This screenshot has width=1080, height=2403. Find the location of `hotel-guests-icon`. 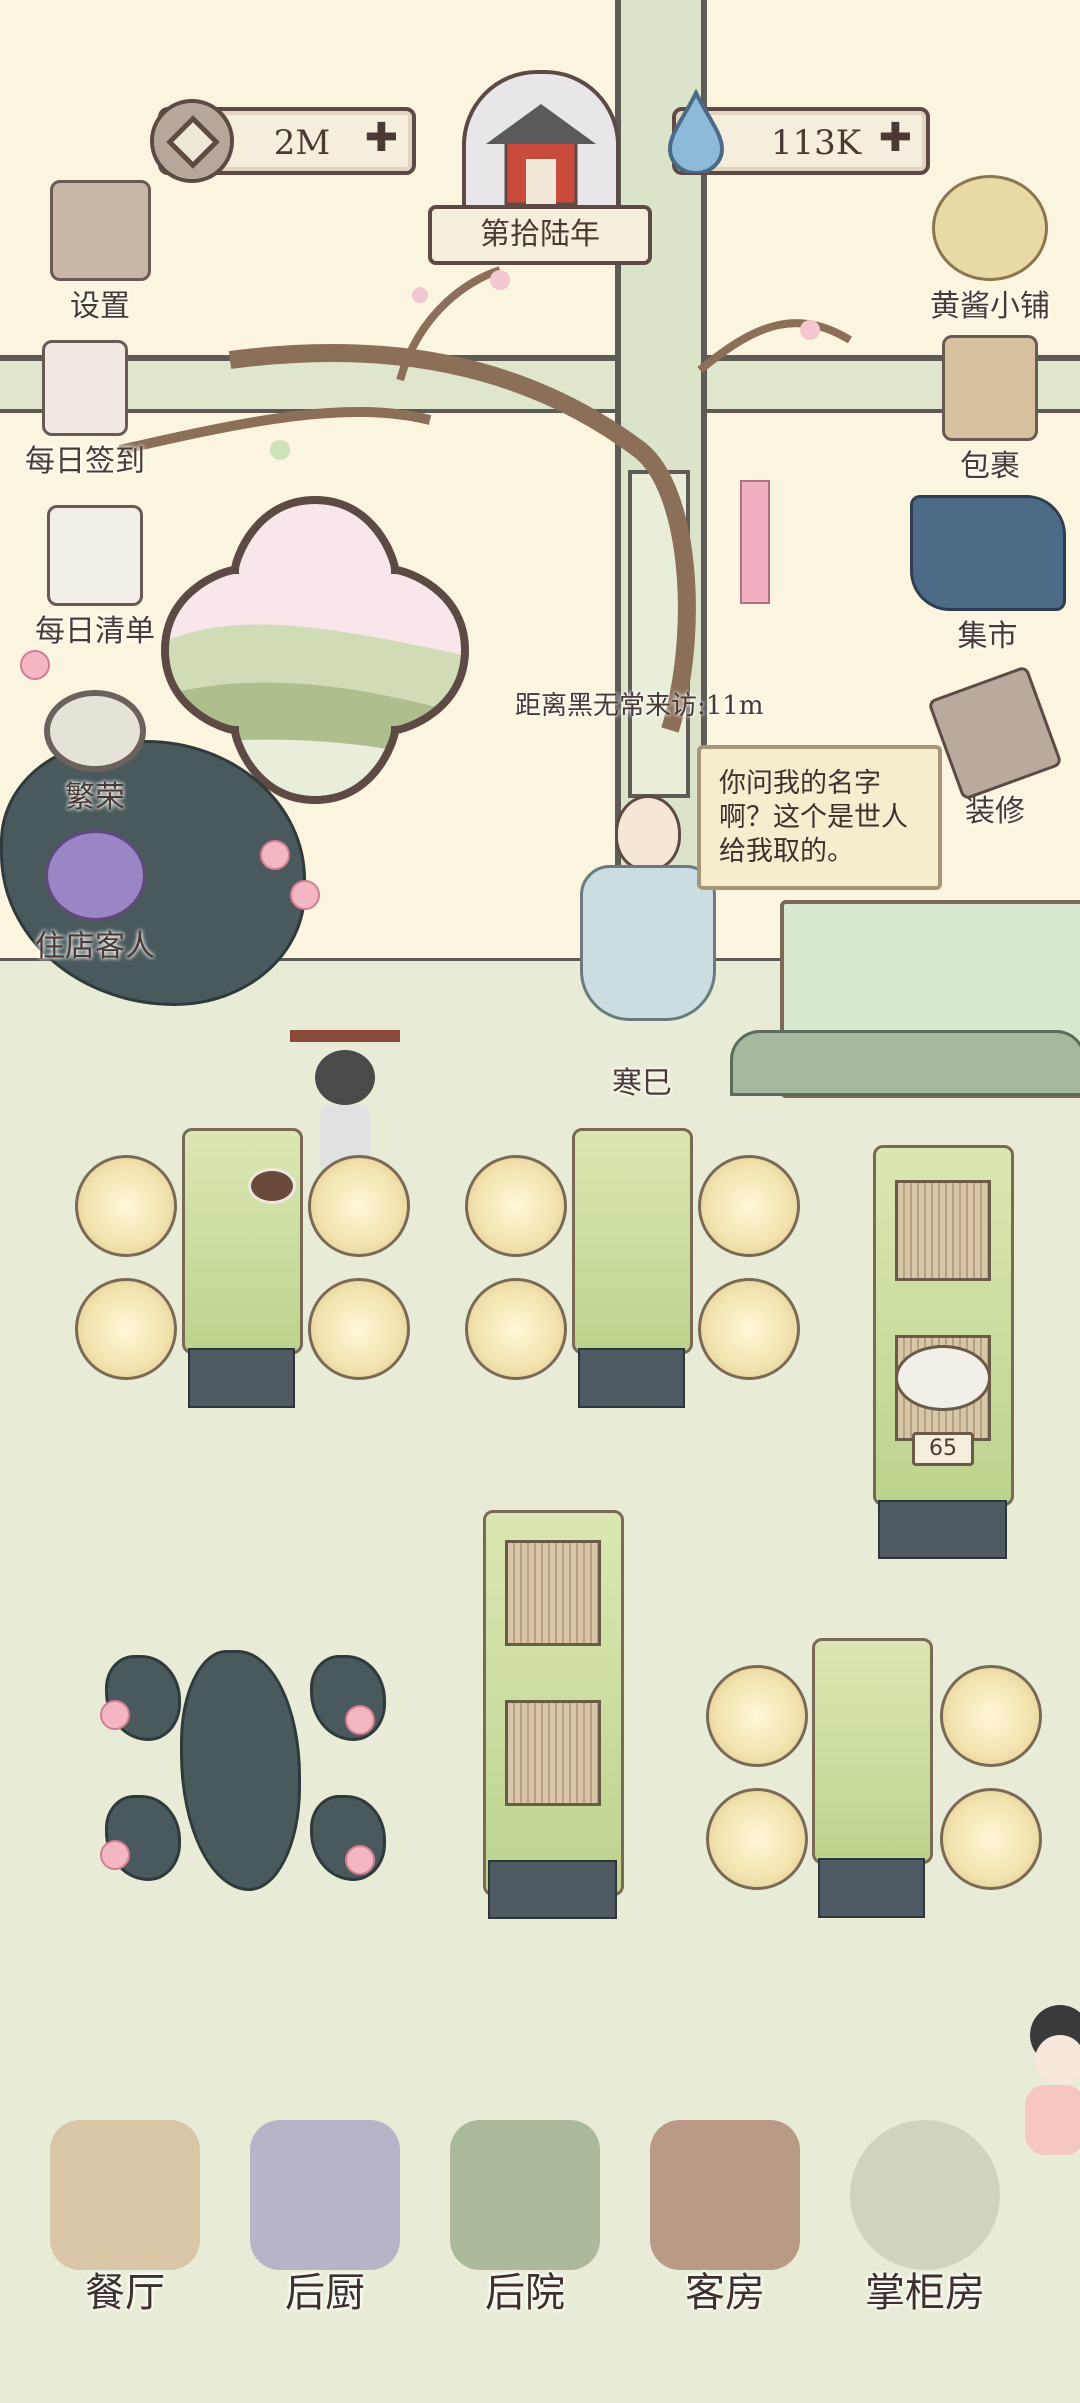

hotel-guests-icon is located at coordinates (95, 875).